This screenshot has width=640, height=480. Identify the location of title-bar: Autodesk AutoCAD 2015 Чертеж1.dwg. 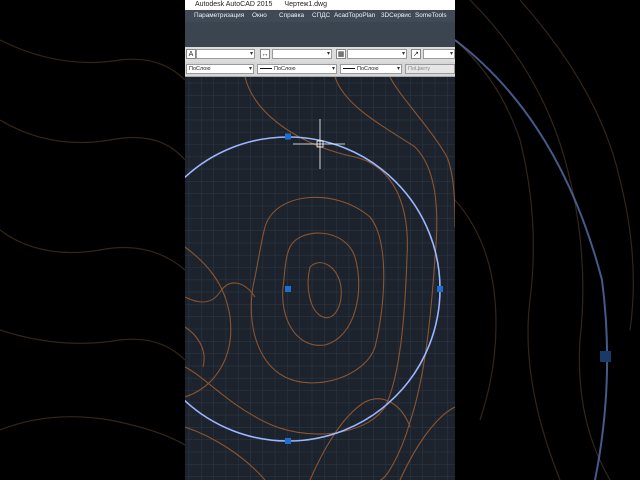
(320, 5).